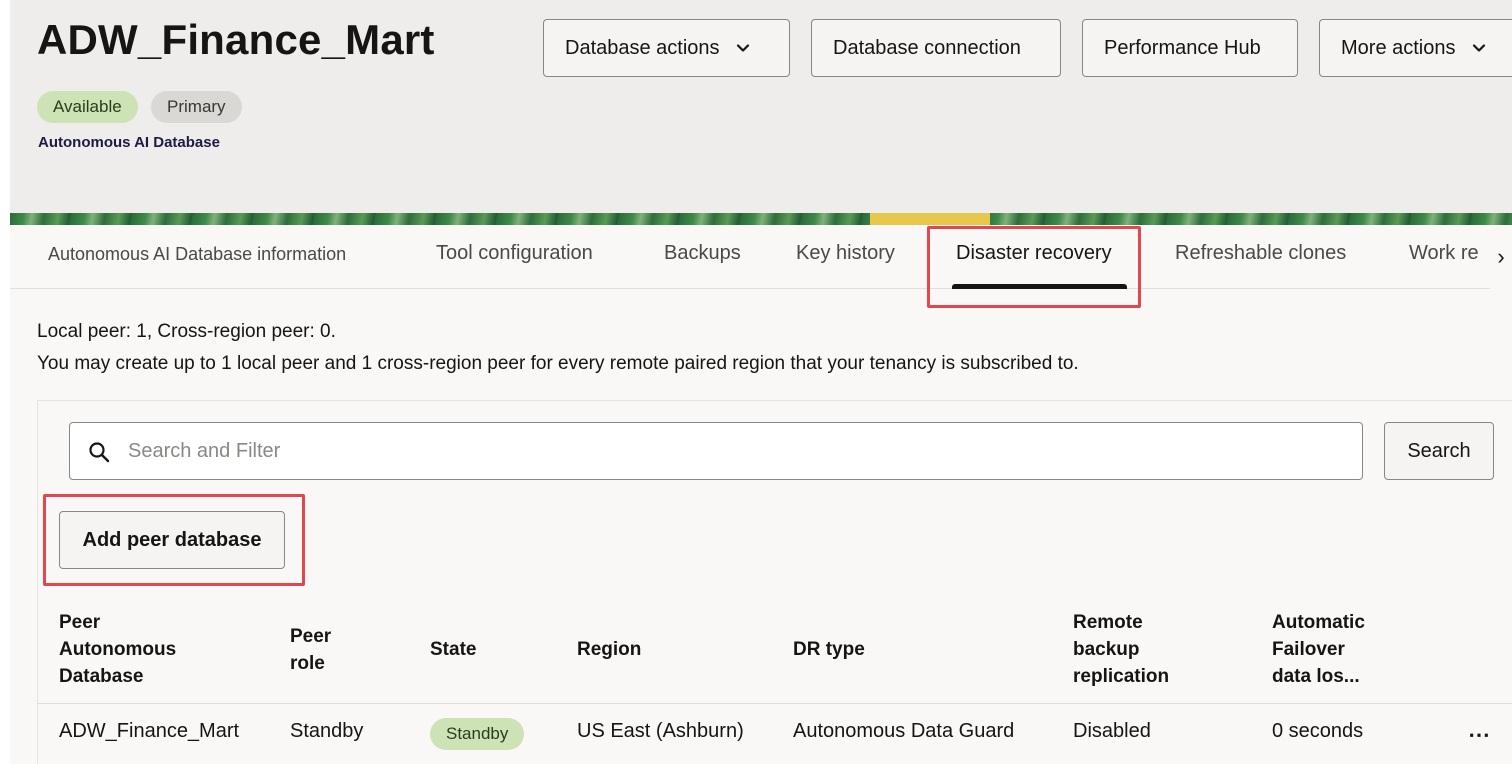  Describe the element at coordinates (761, 219) in the screenshot. I see `decorative-banner` at that location.